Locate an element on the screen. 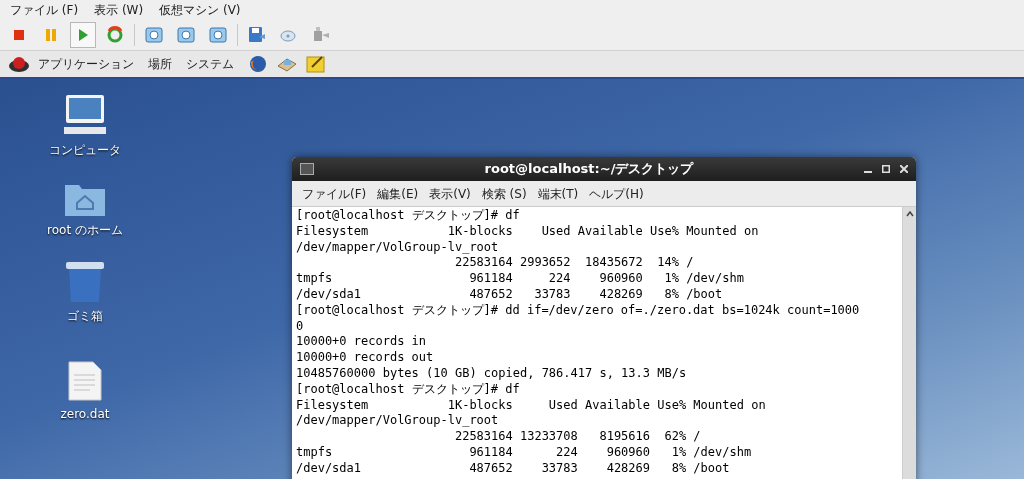  hat-logo-icon is located at coordinates (19, 64).